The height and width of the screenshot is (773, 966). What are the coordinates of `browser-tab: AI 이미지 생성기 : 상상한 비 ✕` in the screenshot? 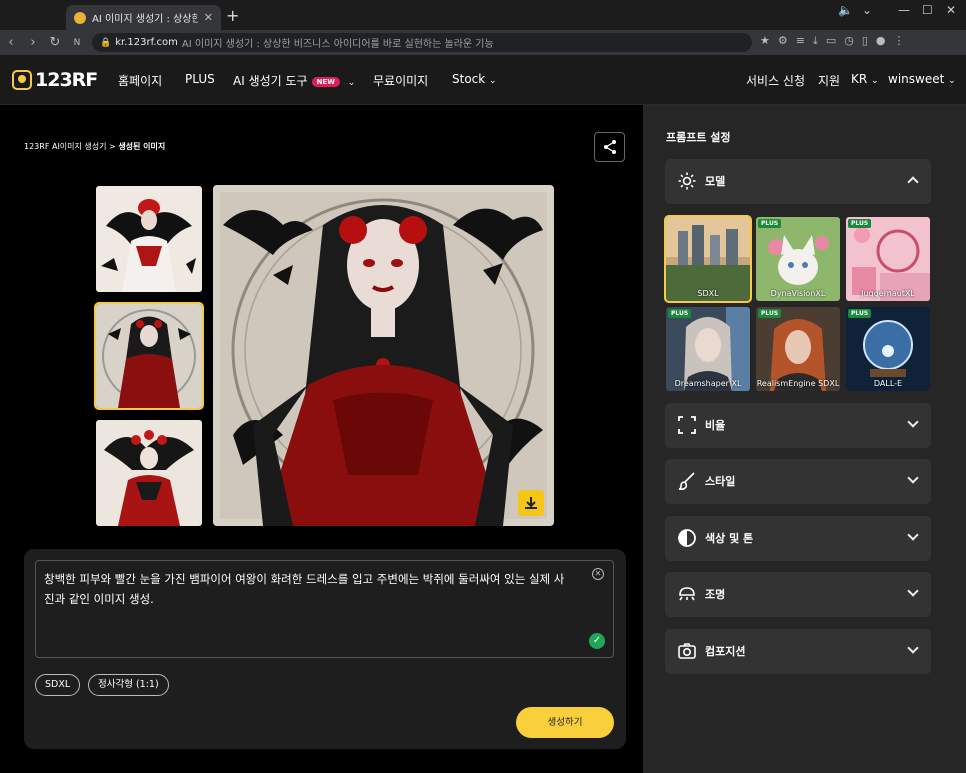 It's located at (143, 17).